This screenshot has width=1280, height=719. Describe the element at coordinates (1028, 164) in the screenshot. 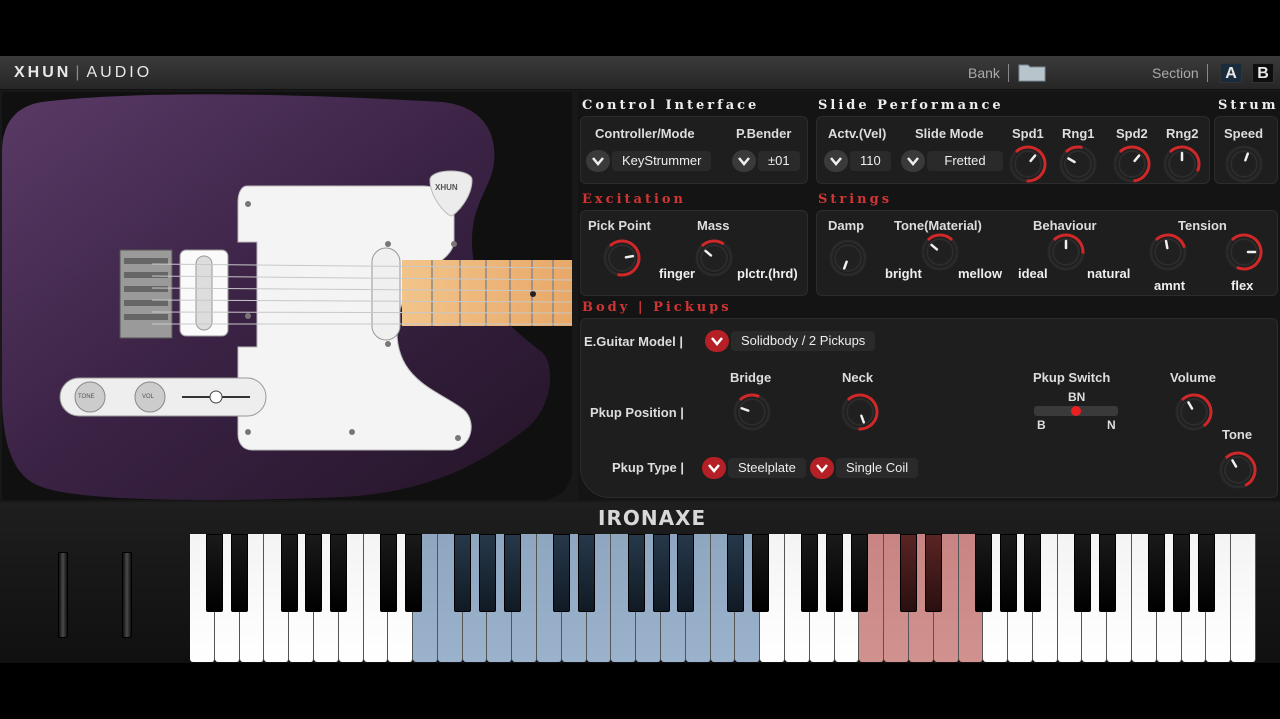

I see `spd1-knob` at that location.